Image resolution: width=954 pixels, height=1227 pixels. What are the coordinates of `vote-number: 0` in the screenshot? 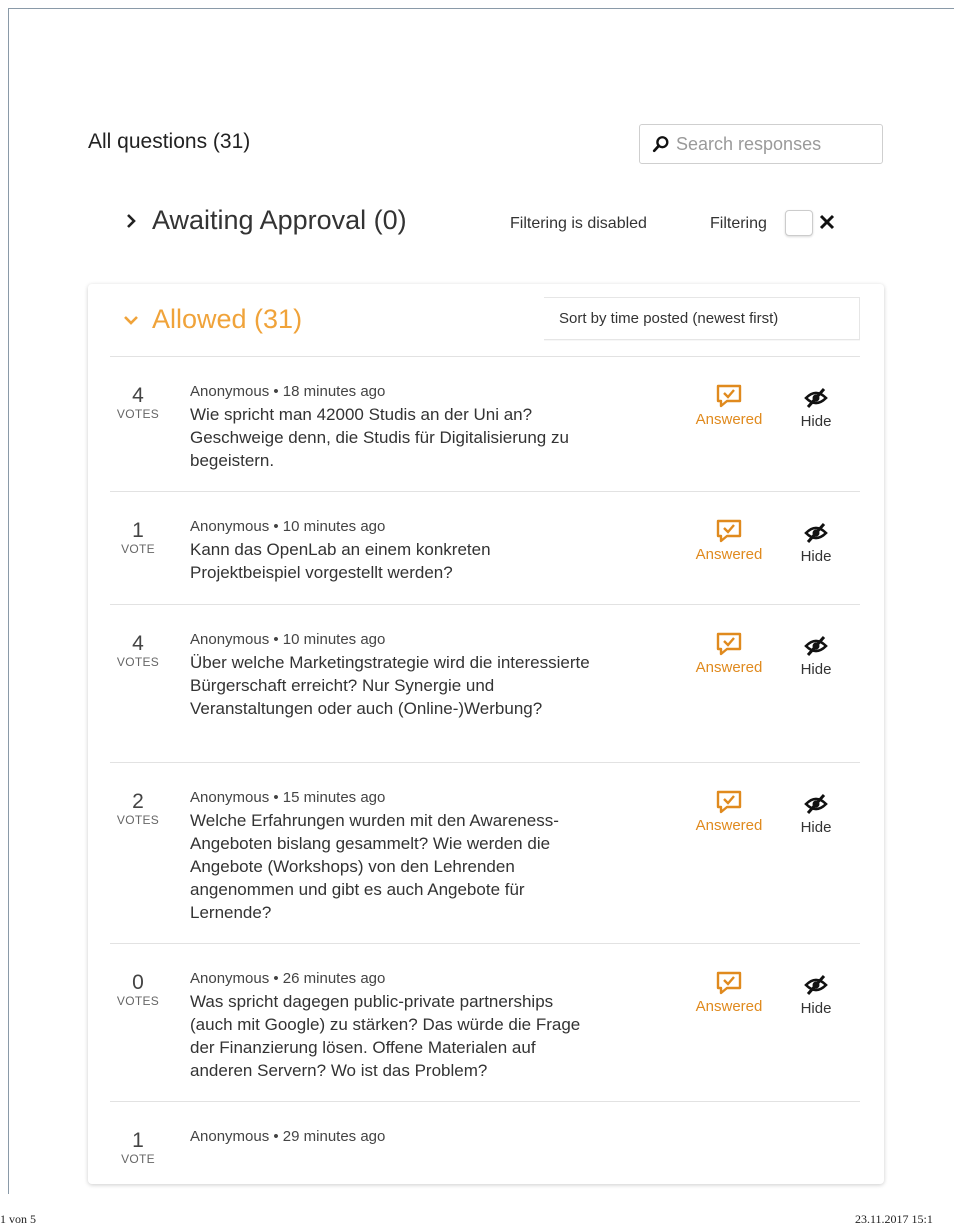 It's located at (138, 982).